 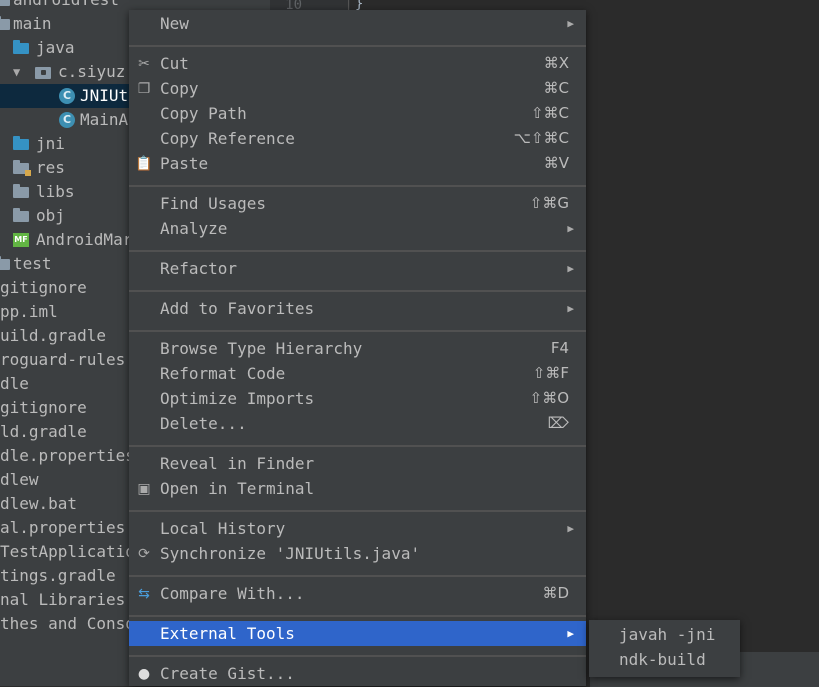 What do you see at coordinates (664, 634) in the screenshot?
I see `submenu-item-javah: javah -jni` at bounding box center [664, 634].